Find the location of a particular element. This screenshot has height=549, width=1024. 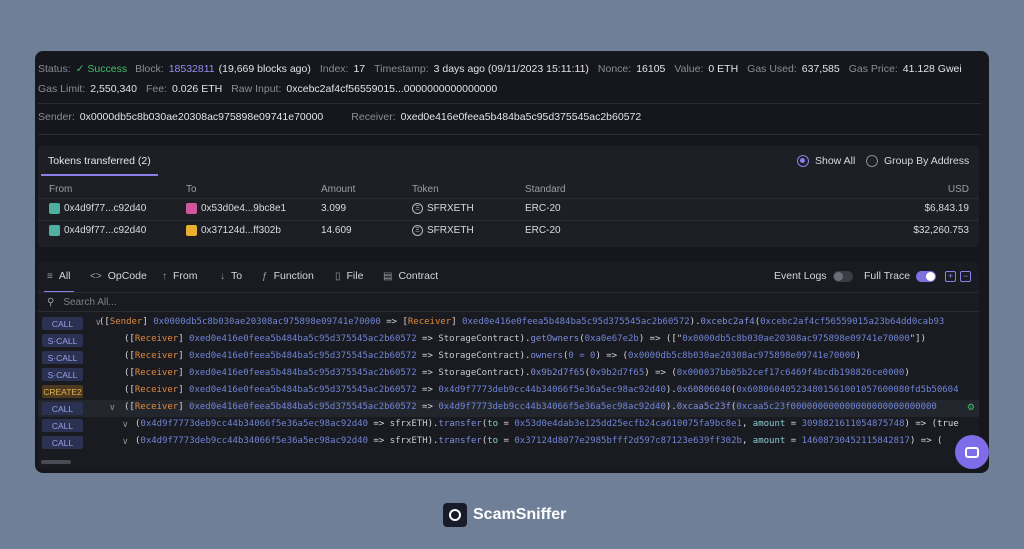

call-type-badge: CREATE2 is located at coordinates (62, 391).